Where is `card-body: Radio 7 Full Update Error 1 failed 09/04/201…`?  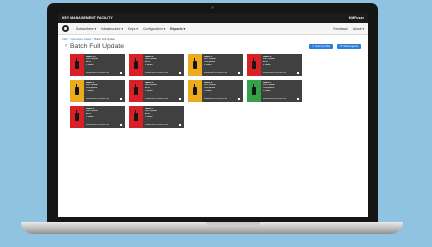
card-body: Radio 7 Full Update Error 1 failed 09/04/201… is located at coordinates (163, 117).